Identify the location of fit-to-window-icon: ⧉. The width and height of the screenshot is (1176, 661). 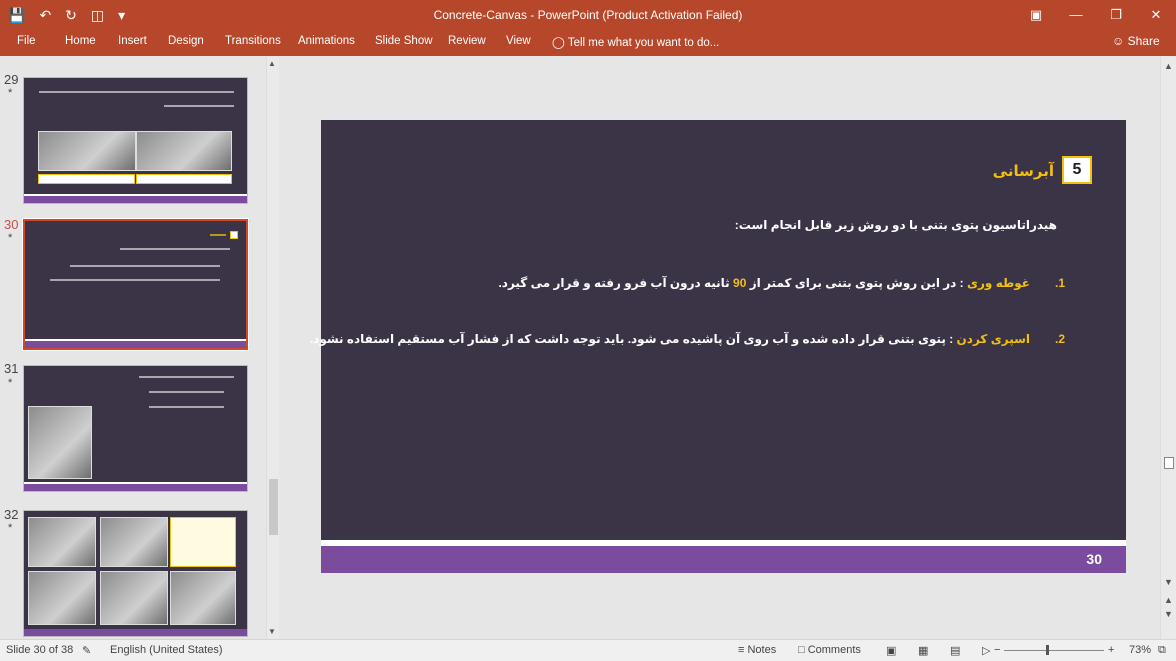
(1162, 650).